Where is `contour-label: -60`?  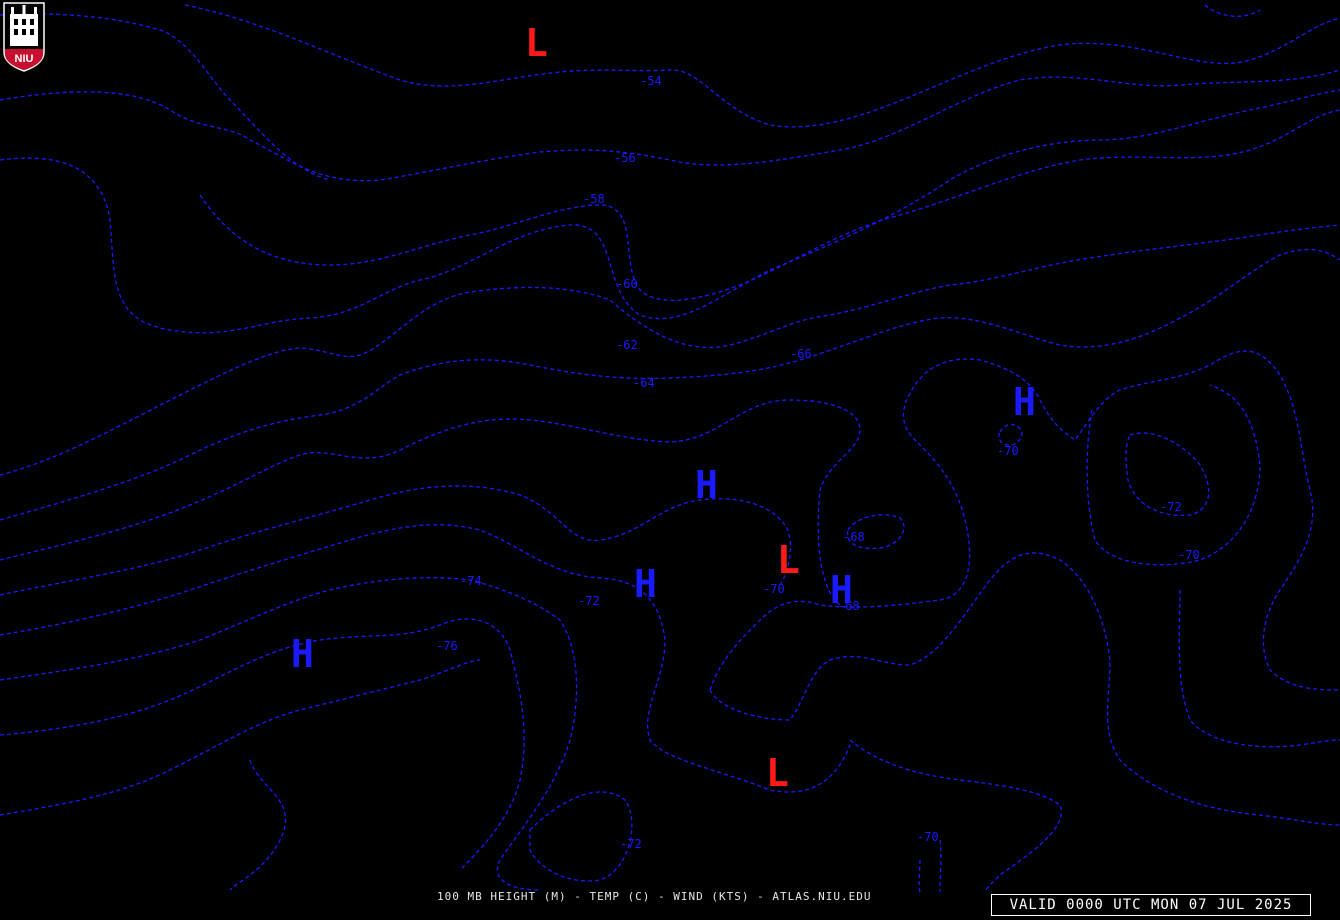 contour-label: -60 is located at coordinates (627, 284).